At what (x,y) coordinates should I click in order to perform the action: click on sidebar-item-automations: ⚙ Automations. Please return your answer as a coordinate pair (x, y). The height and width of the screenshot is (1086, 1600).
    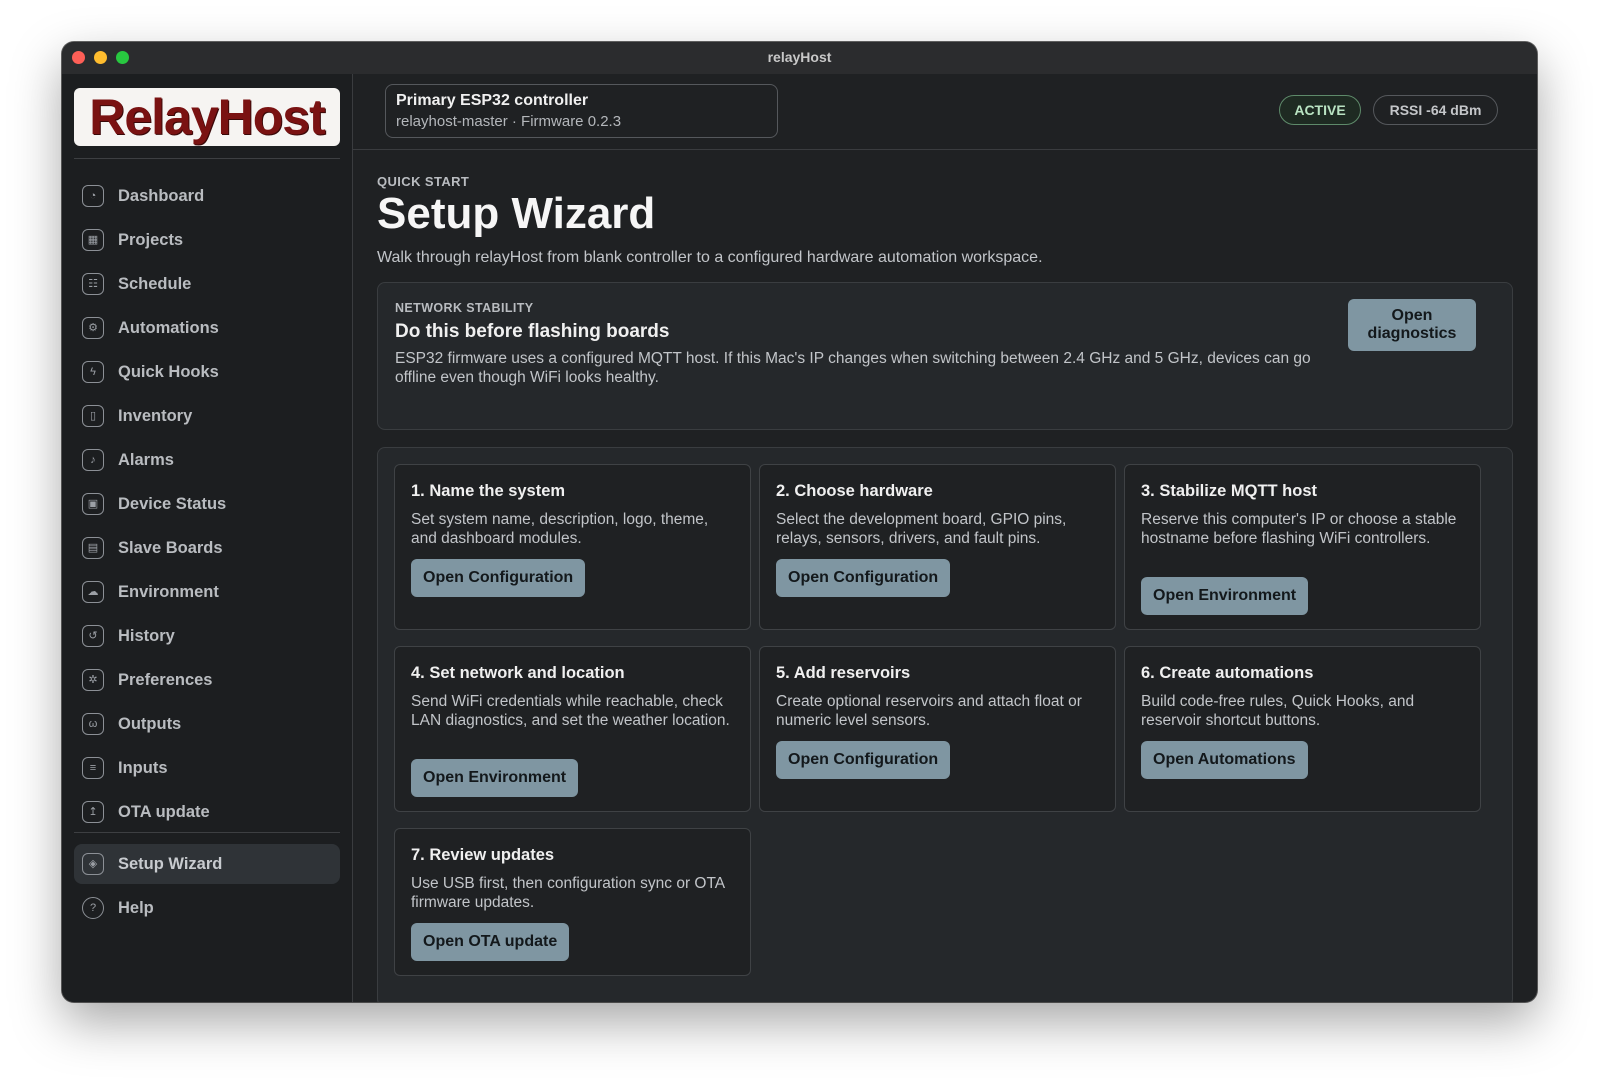
    Looking at the image, I should click on (207, 328).